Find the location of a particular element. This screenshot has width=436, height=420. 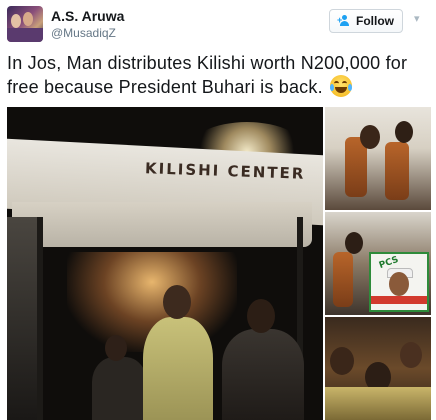

wall-left is located at coordinates (22, 318).